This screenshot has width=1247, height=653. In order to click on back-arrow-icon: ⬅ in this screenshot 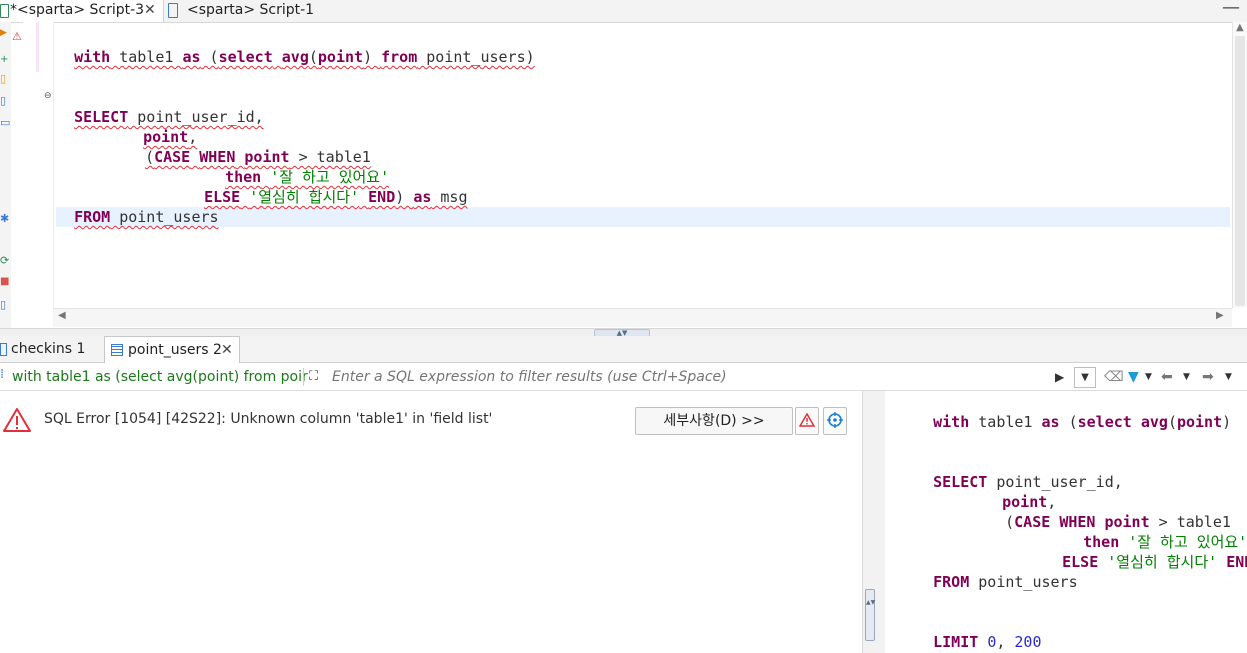, I will do `click(1167, 377)`.